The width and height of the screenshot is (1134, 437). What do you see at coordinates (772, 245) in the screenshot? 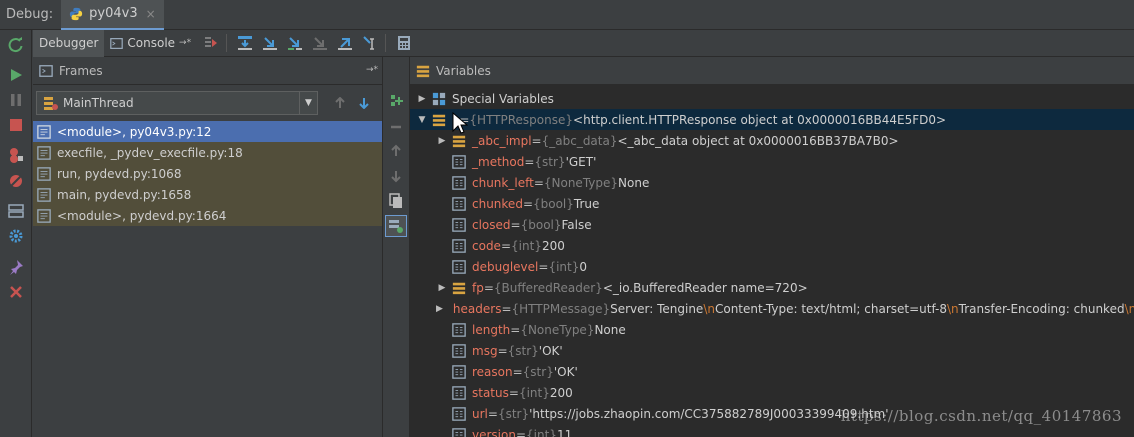
I see `variable-row-code: code = {int} 200` at bounding box center [772, 245].